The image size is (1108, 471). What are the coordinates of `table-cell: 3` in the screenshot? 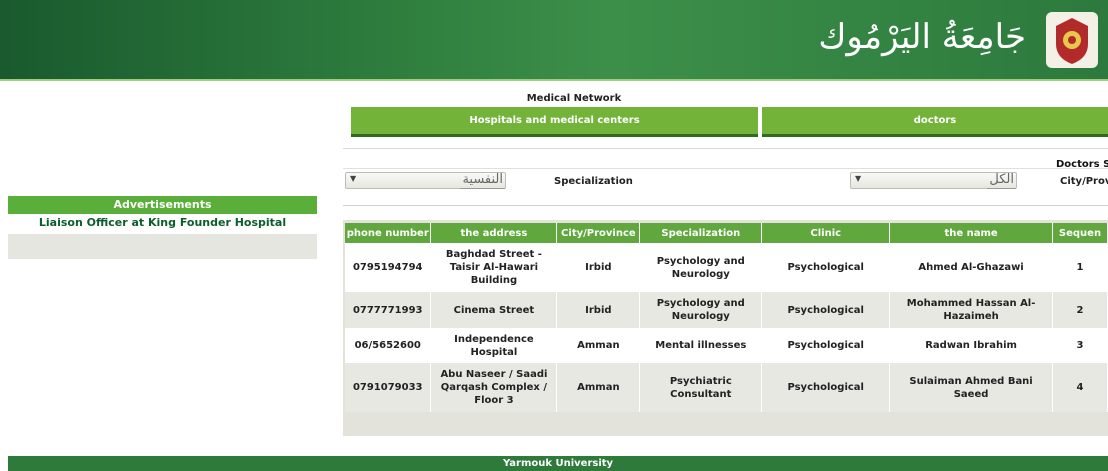 It's located at (1080, 345).